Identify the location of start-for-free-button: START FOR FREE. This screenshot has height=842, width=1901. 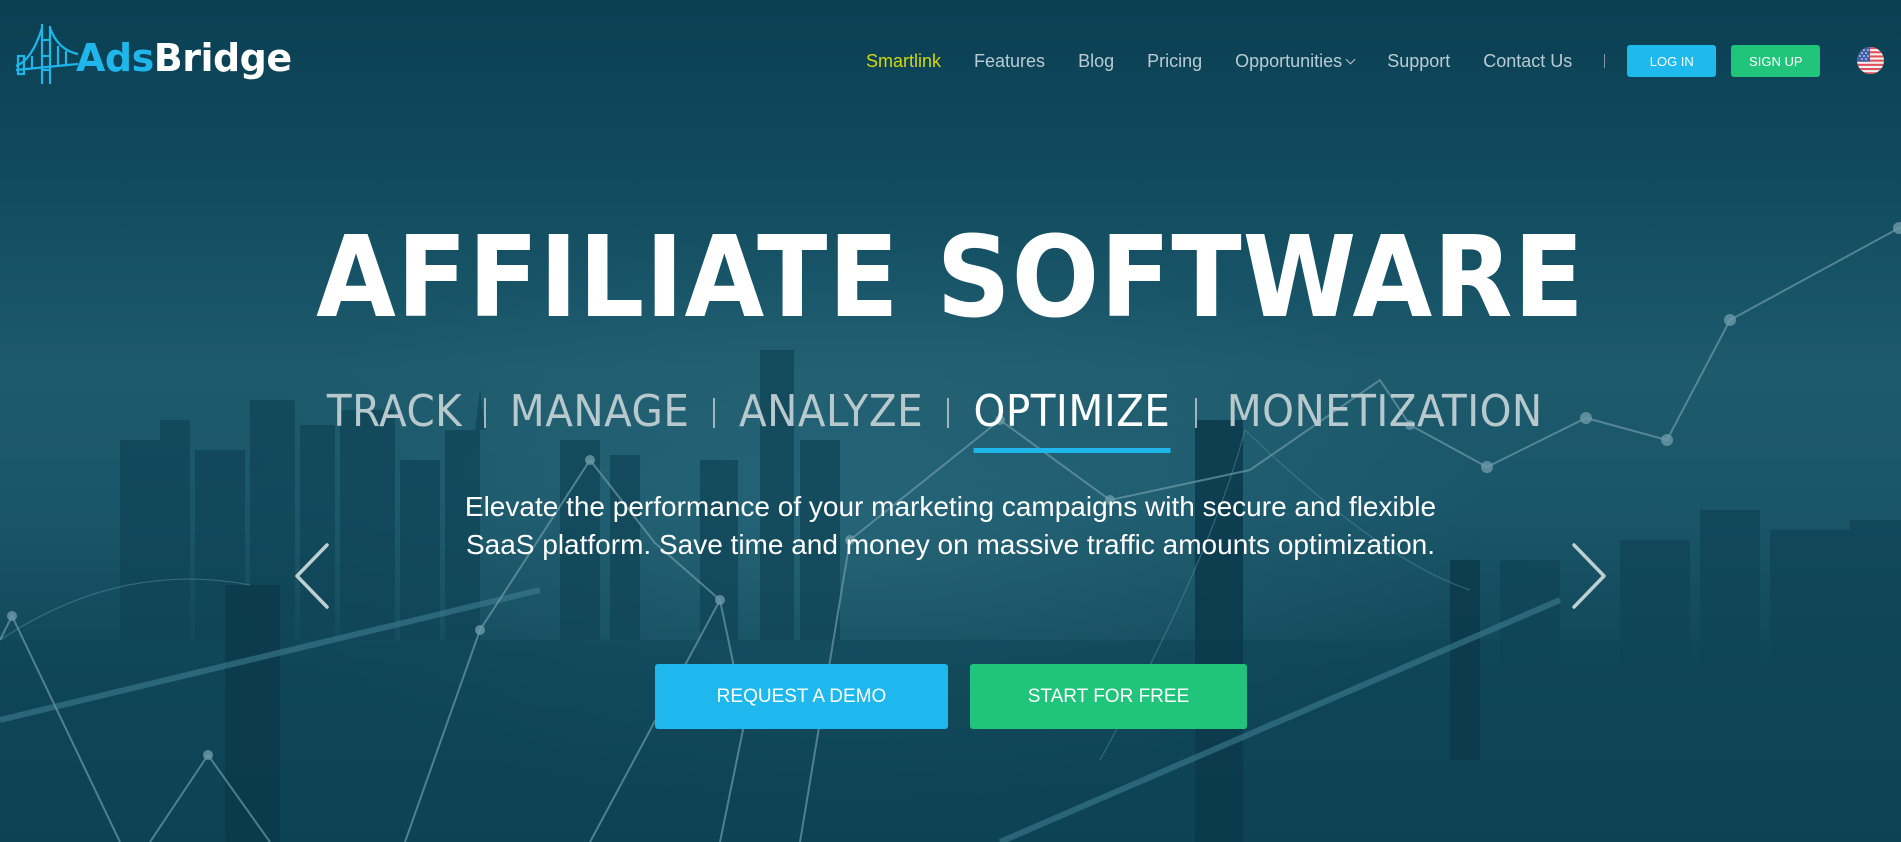
(1108, 696).